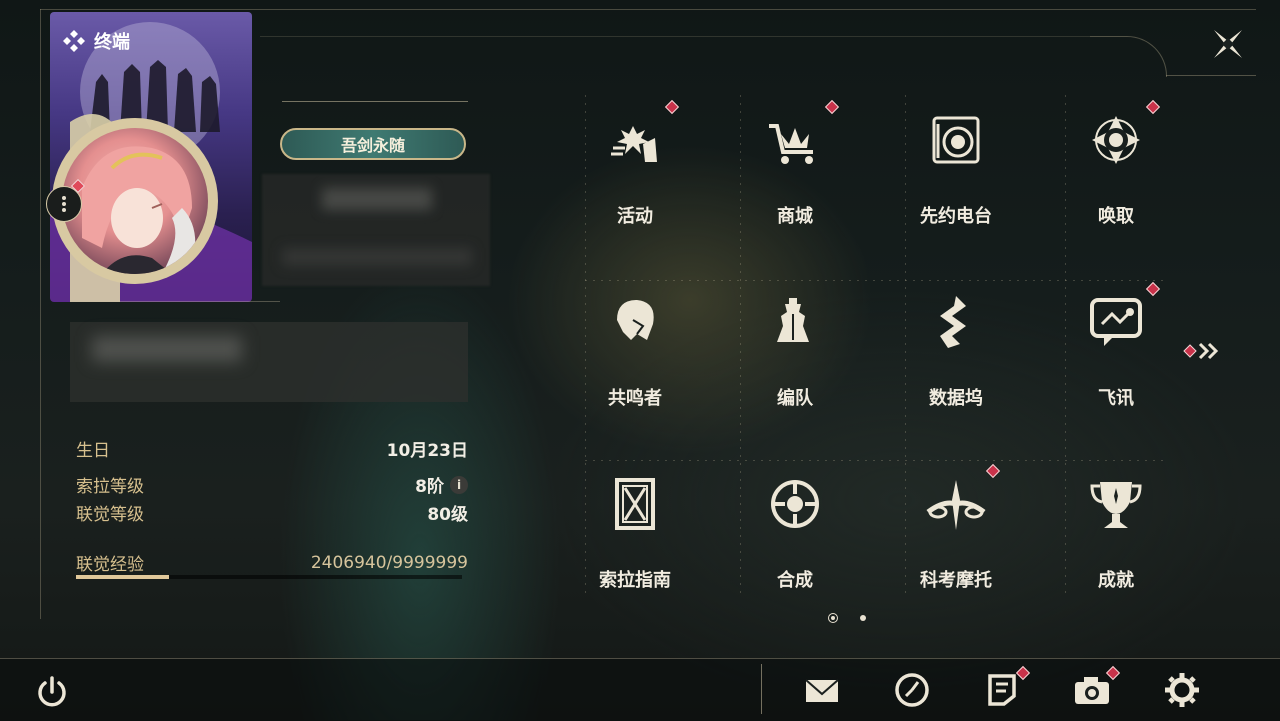 The height and width of the screenshot is (721, 1280). What do you see at coordinates (956, 398) in the screenshot?
I see `menu-item-label: 数据坞` at bounding box center [956, 398].